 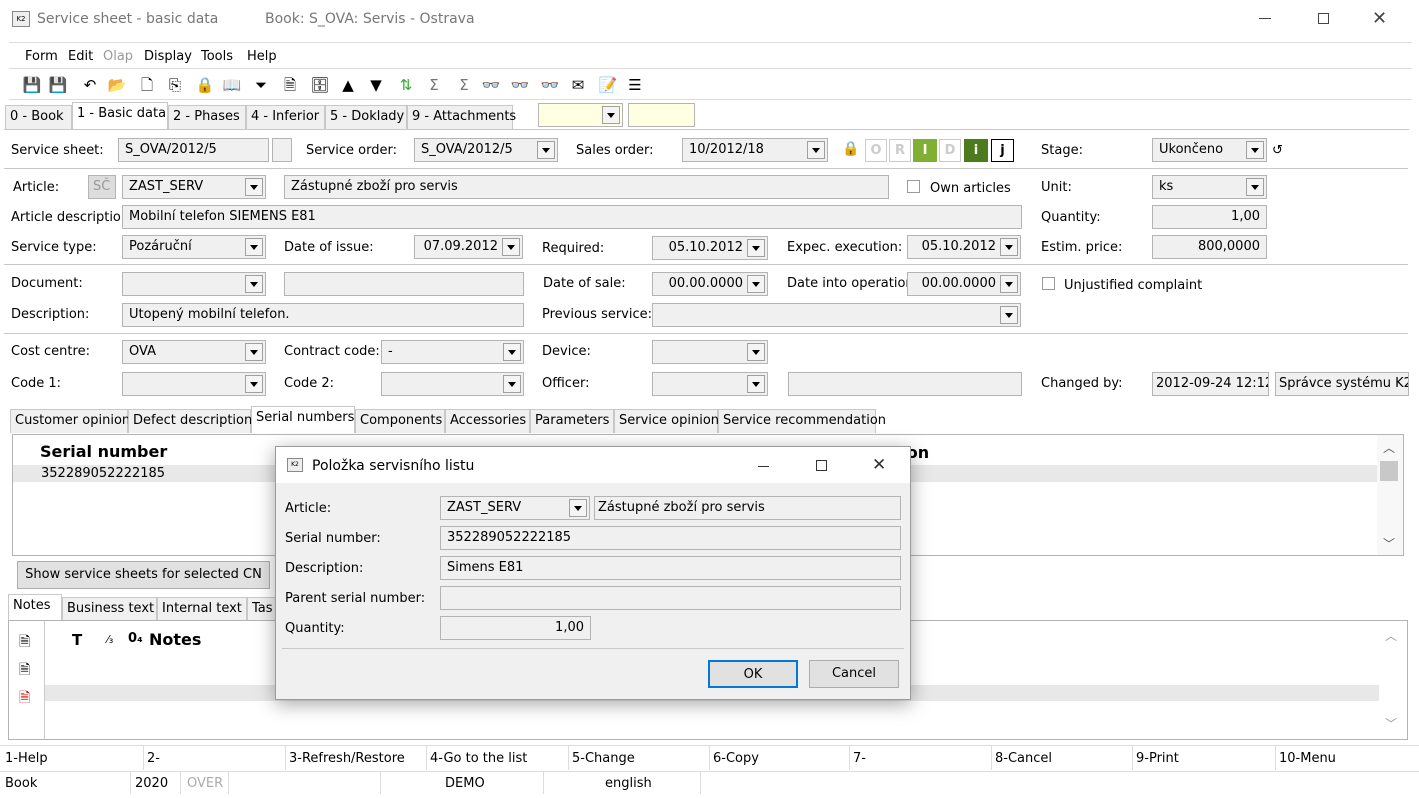 I want to click on dialog-serial-field: 352289052222185, so click(x=670, y=538).